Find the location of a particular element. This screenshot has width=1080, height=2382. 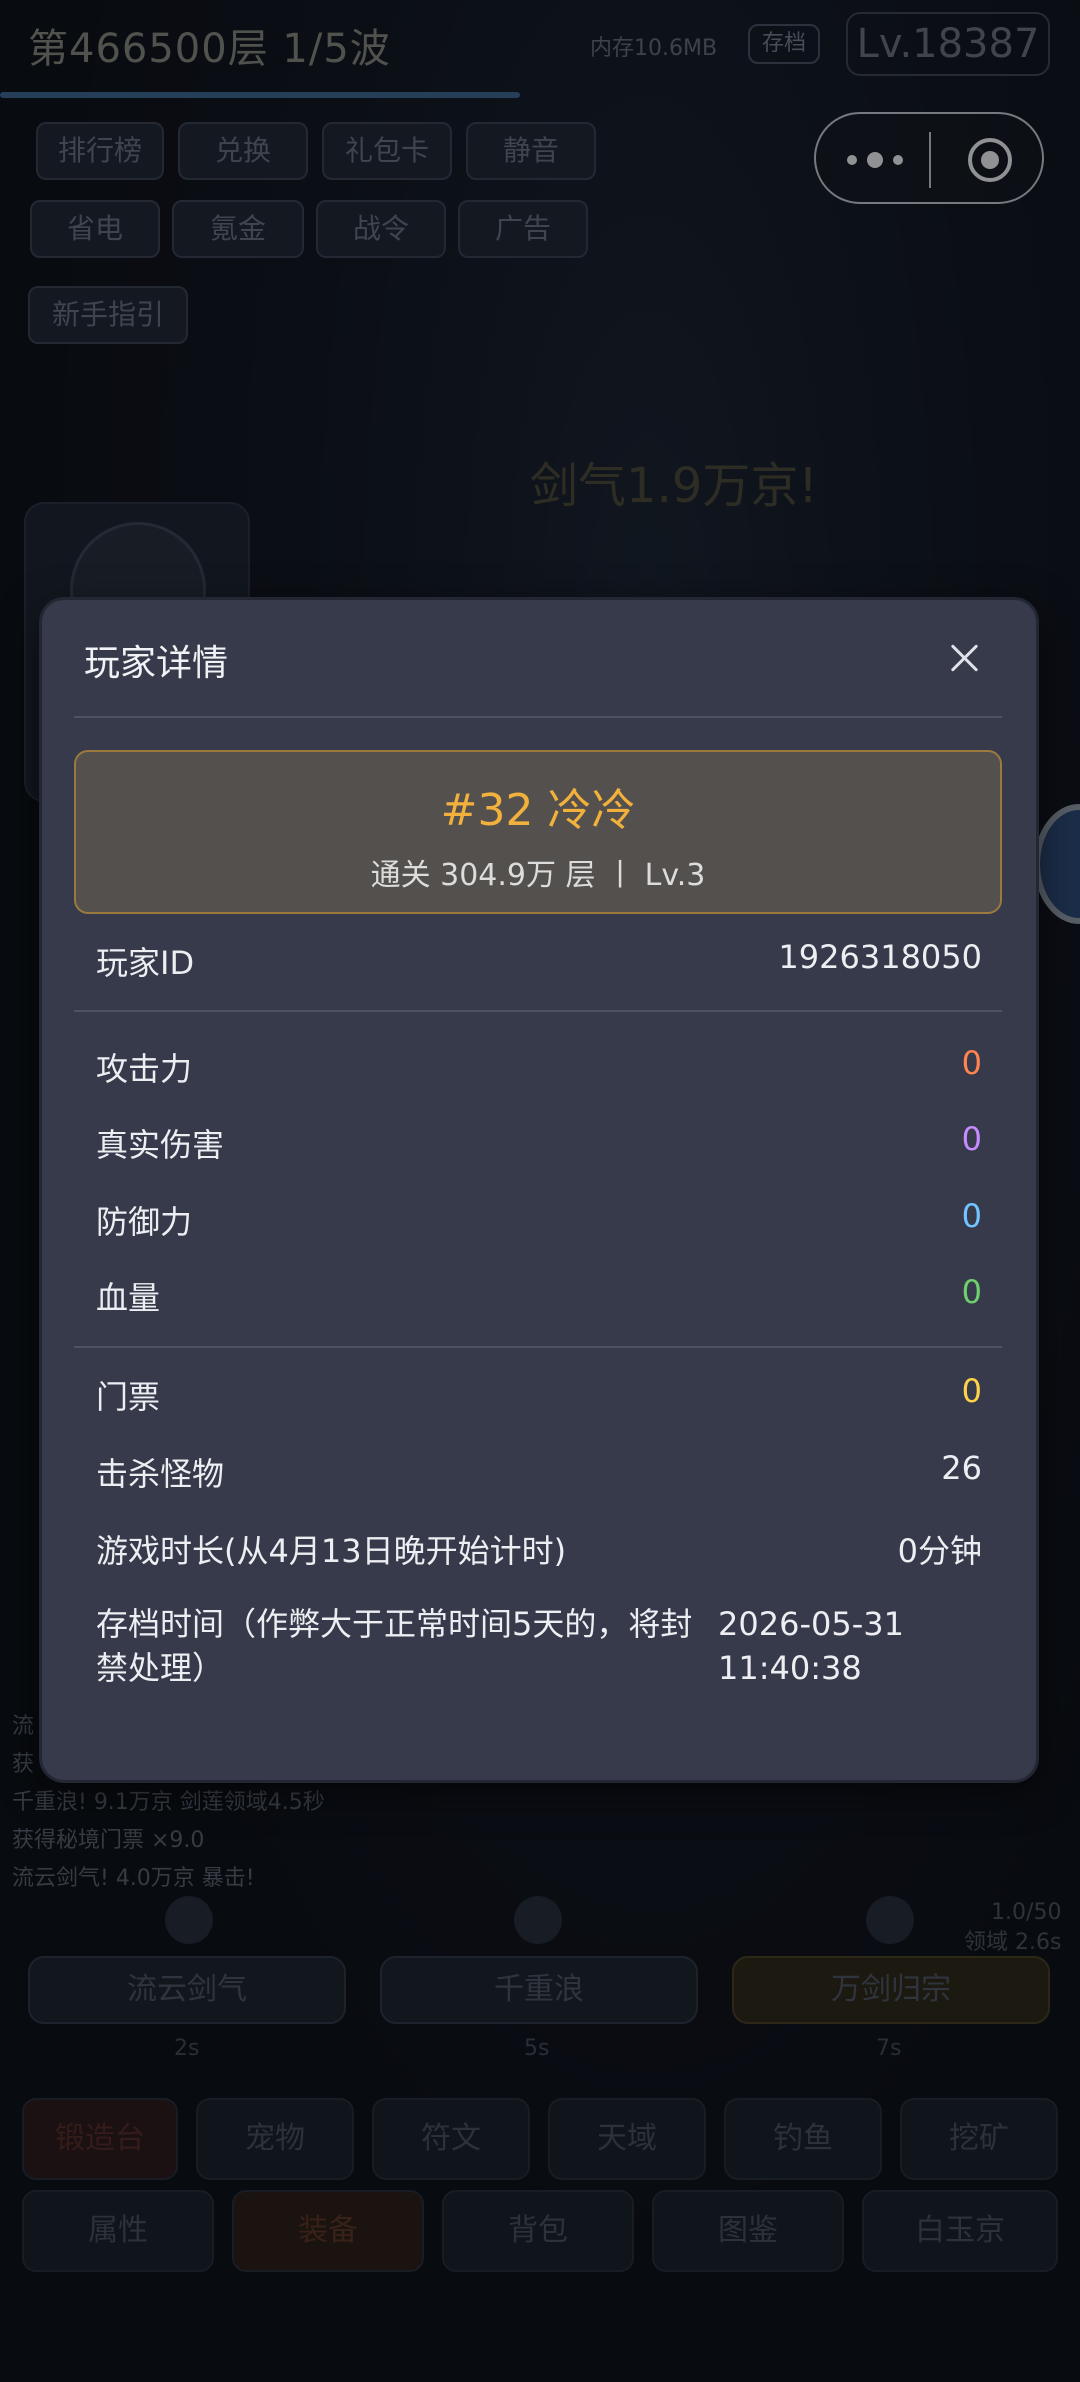

ticket-label: 门票 is located at coordinates (128, 1397).